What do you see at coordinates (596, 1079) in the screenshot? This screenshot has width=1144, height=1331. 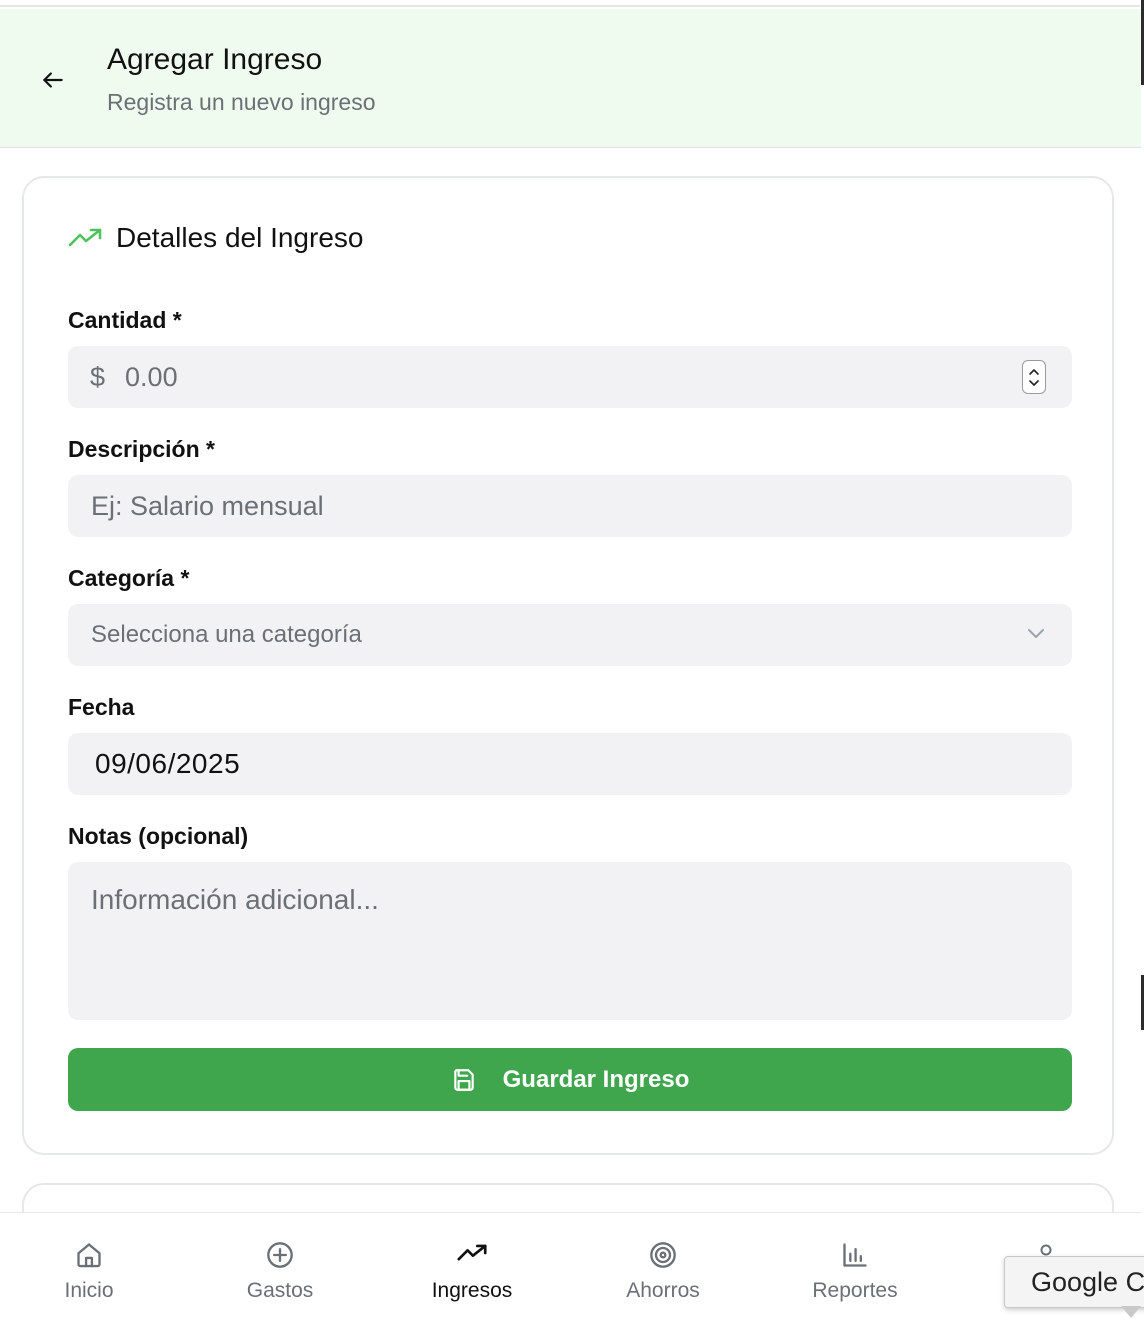 I see `save-button-label: Guardar Ingreso` at bounding box center [596, 1079].